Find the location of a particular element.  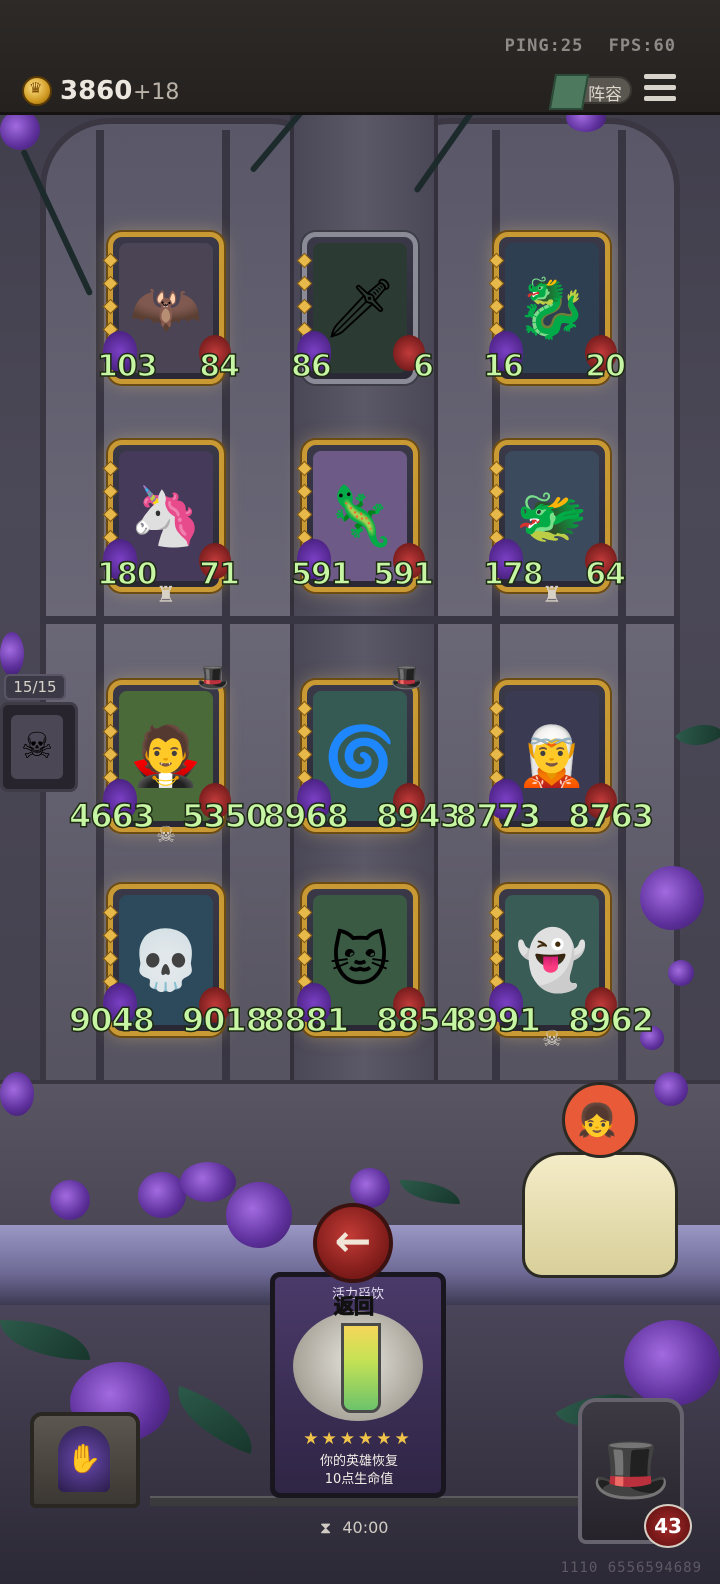

hero-card: 🌀 🎩 8968 8943 is located at coordinates (362, 749).